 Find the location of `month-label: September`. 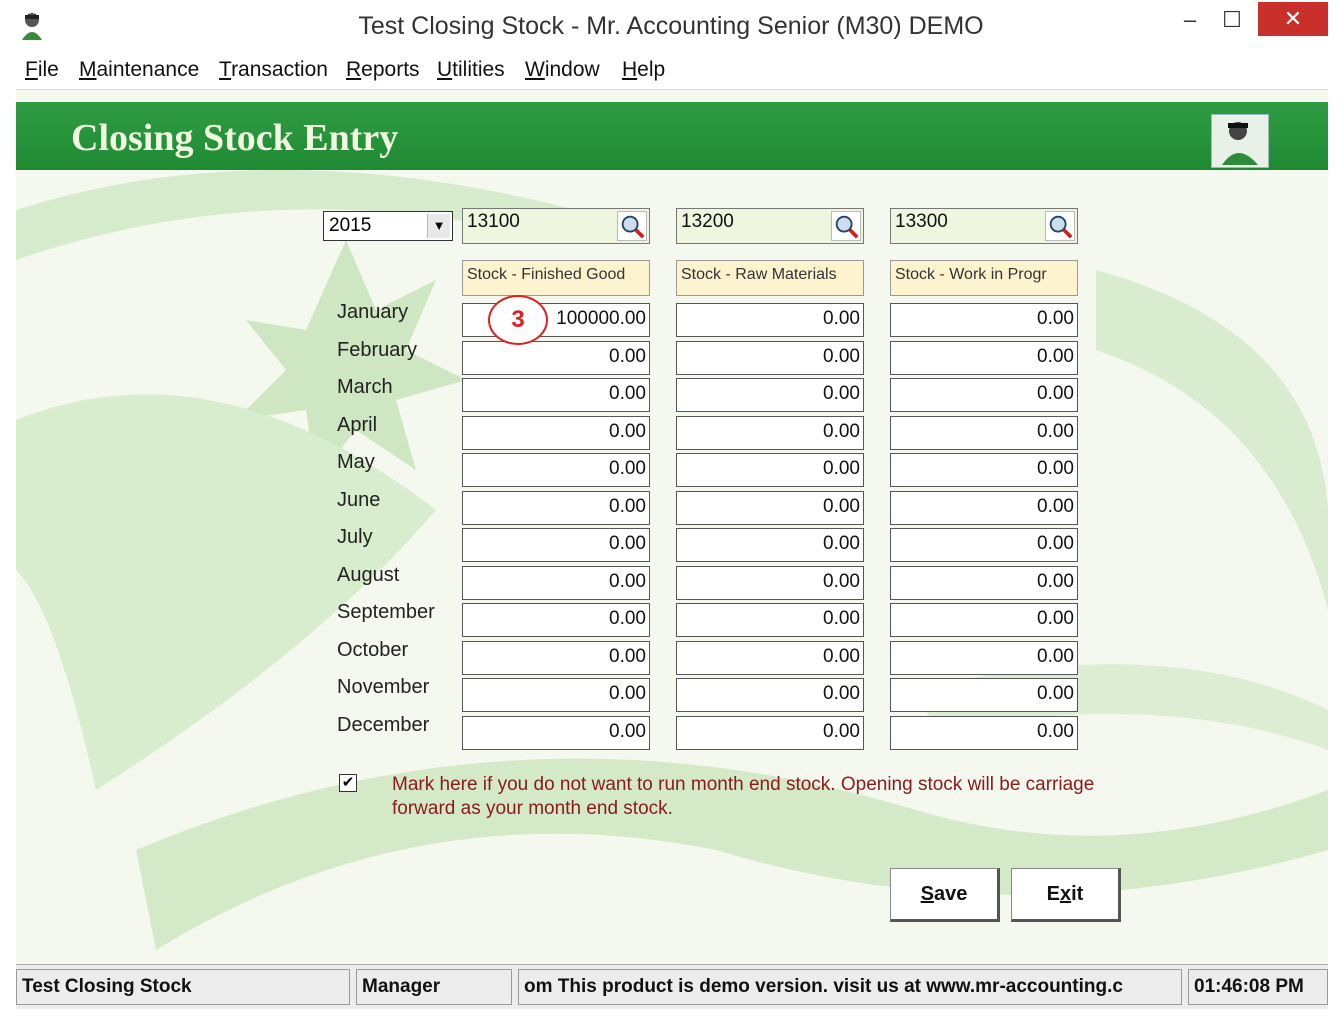

month-label: September is located at coordinates (386, 612).